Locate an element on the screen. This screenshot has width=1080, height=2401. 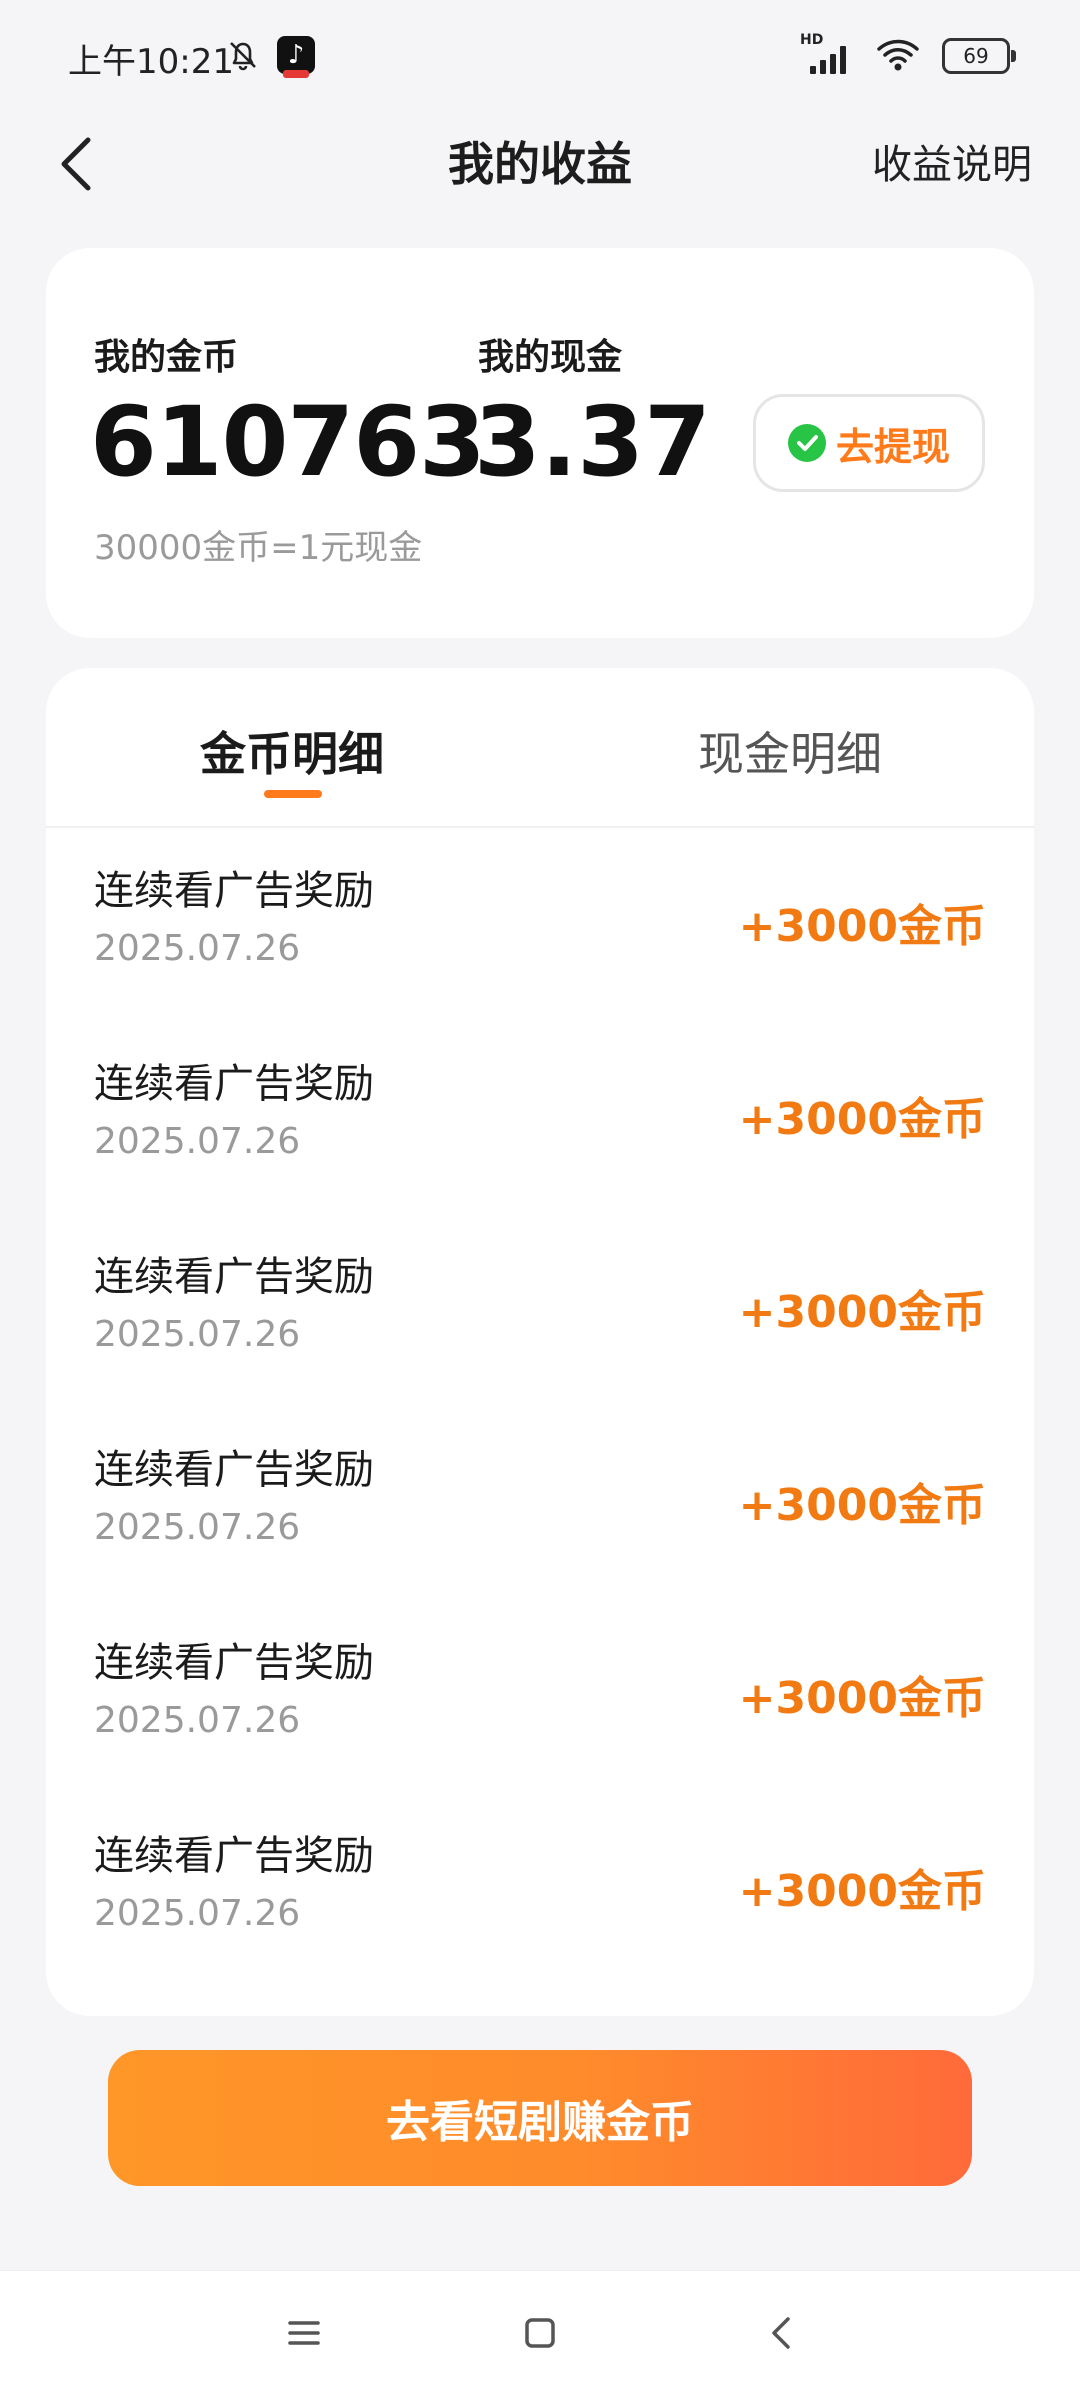
home-square-icon is located at coordinates (540, 2333).